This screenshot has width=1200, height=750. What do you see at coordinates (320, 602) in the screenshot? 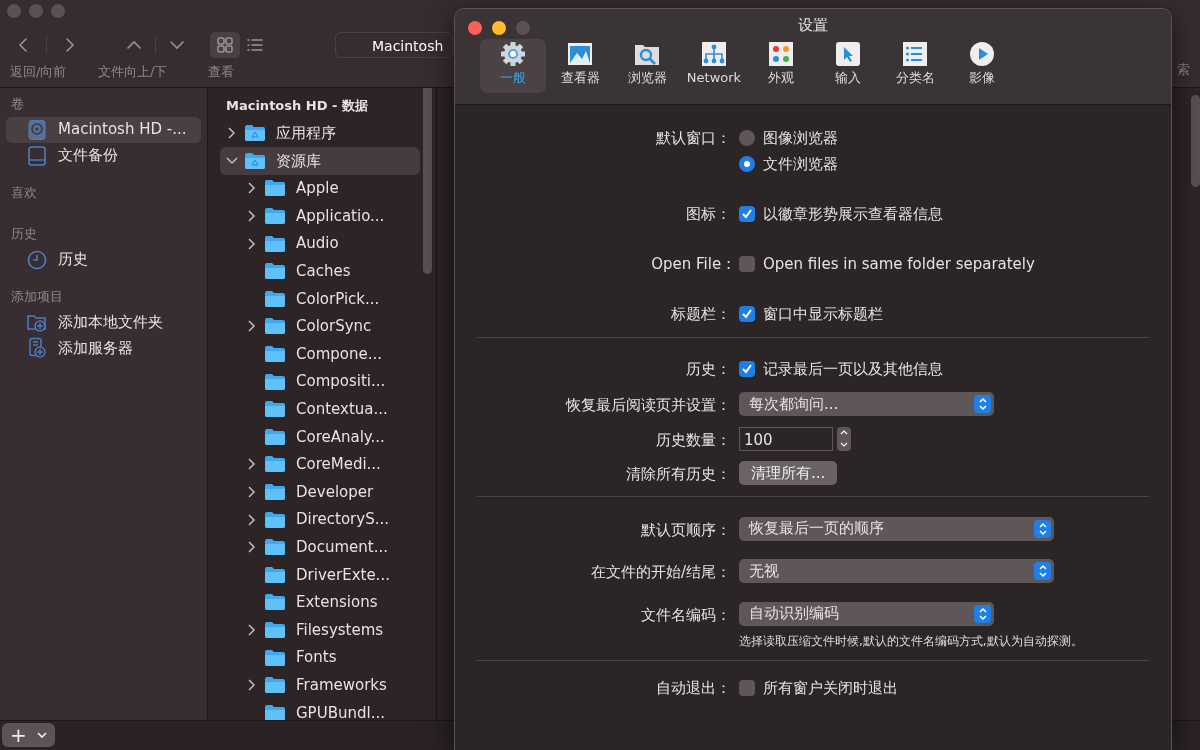
I see `folder-row: Extensions` at bounding box center [320, 602].